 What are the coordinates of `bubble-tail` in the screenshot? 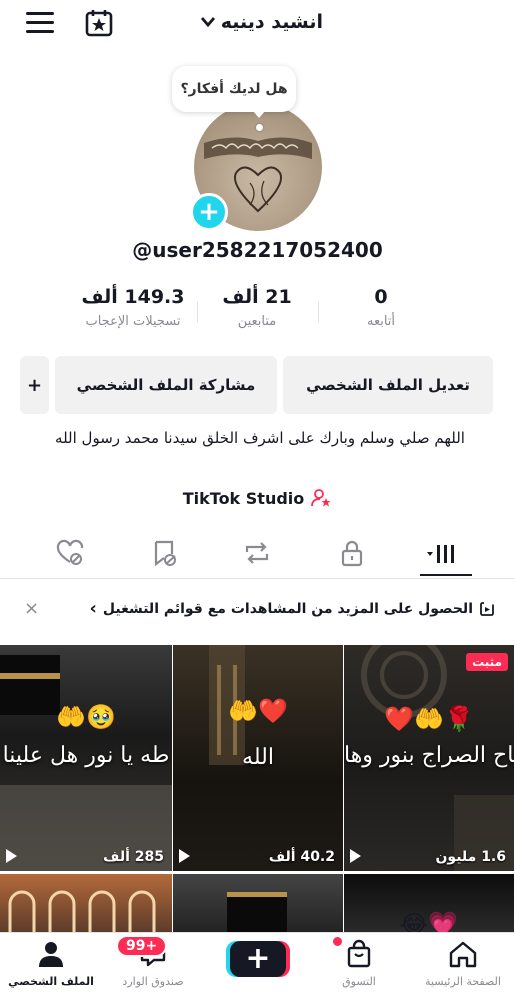 It's located at (259, 114).